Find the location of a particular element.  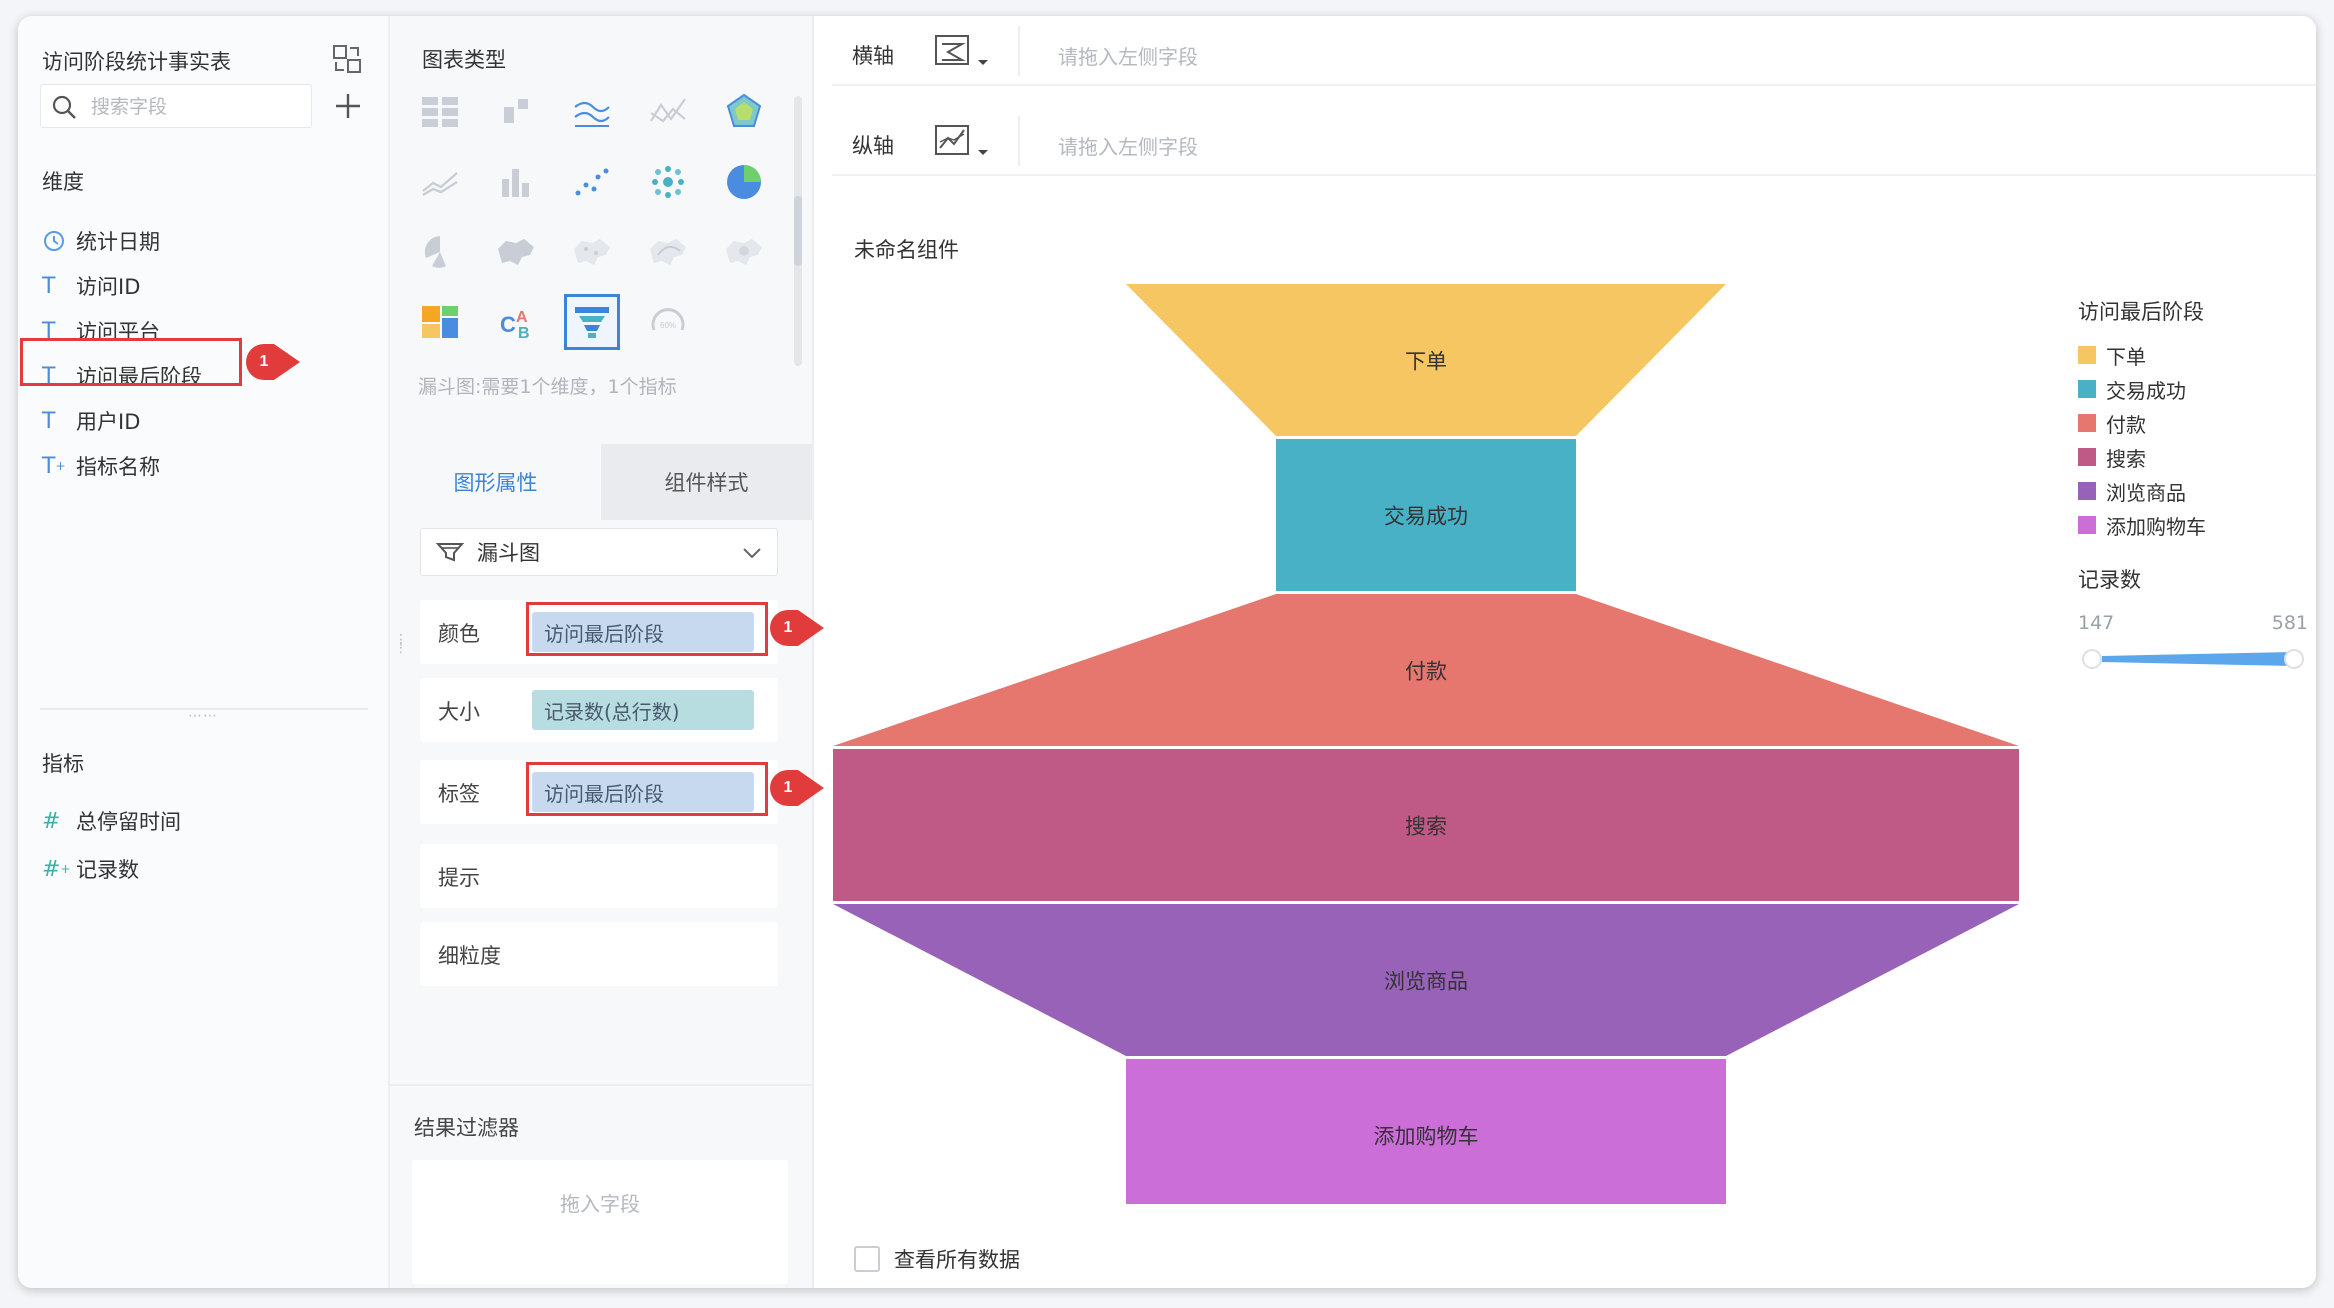

measures-label: 指标 is located at coordinates (63, 764).